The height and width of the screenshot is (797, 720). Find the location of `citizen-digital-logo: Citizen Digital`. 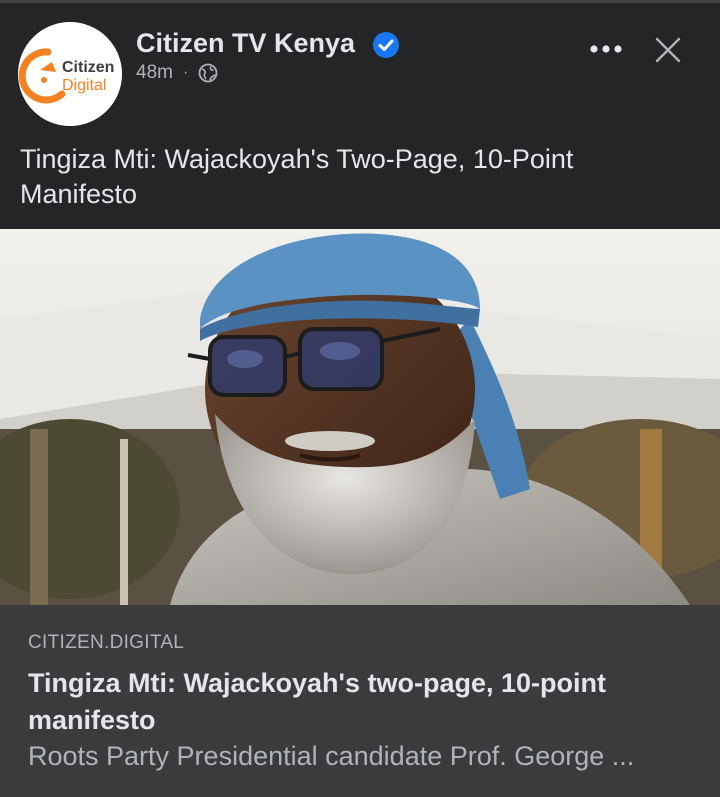

citizen-digital-logo: Citizen Digital is located at coordinates (70, 74).